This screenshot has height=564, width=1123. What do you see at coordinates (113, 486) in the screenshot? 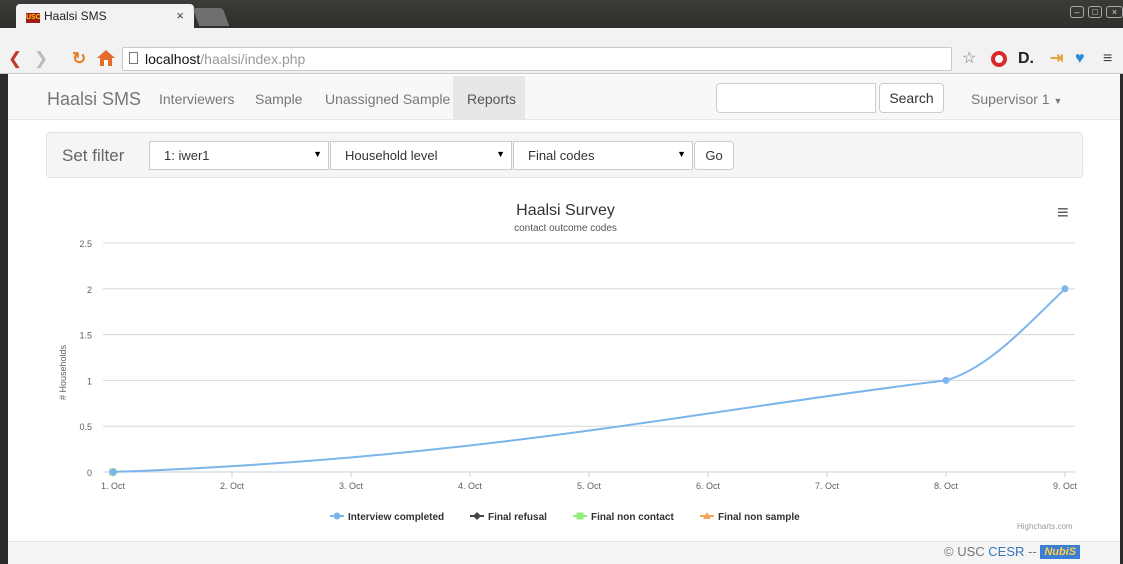
I see `x-tick-label: 1. Oct` at bounding box center [113, 486].